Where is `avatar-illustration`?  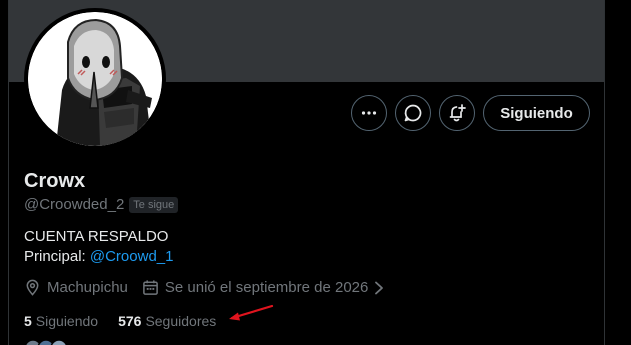
avatar-illustration is located at coordinates (95, 79).